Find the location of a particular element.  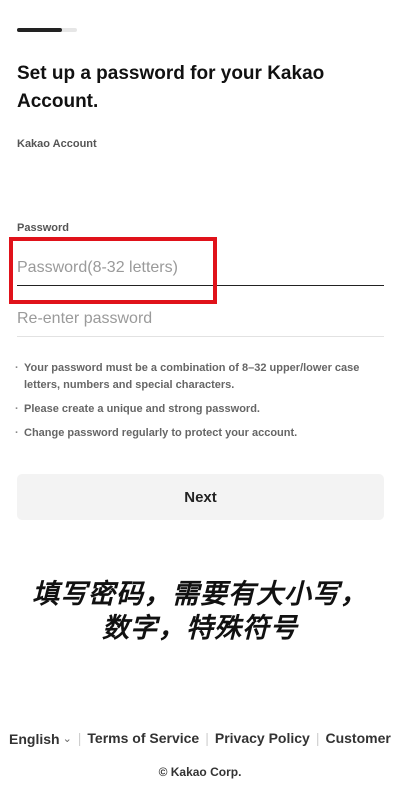

language-selector: English ⌄ is located at coordinates (40, 738).